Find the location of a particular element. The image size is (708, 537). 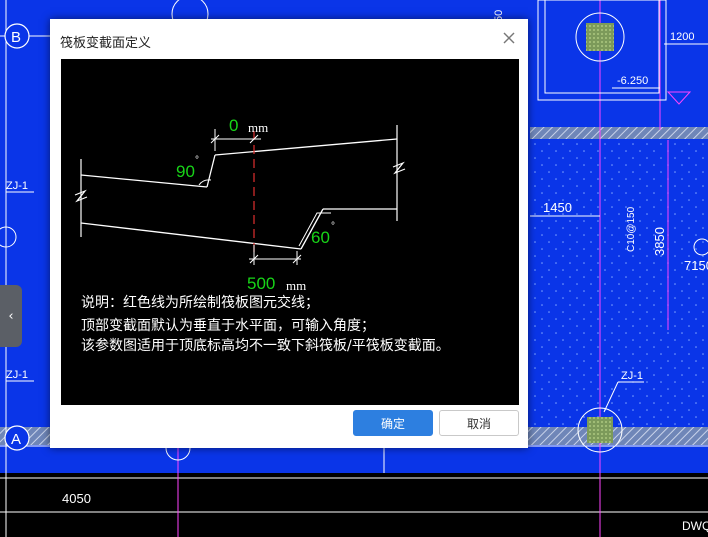

chevron-left-icon: ‹ is located at coordinates (11, 316).